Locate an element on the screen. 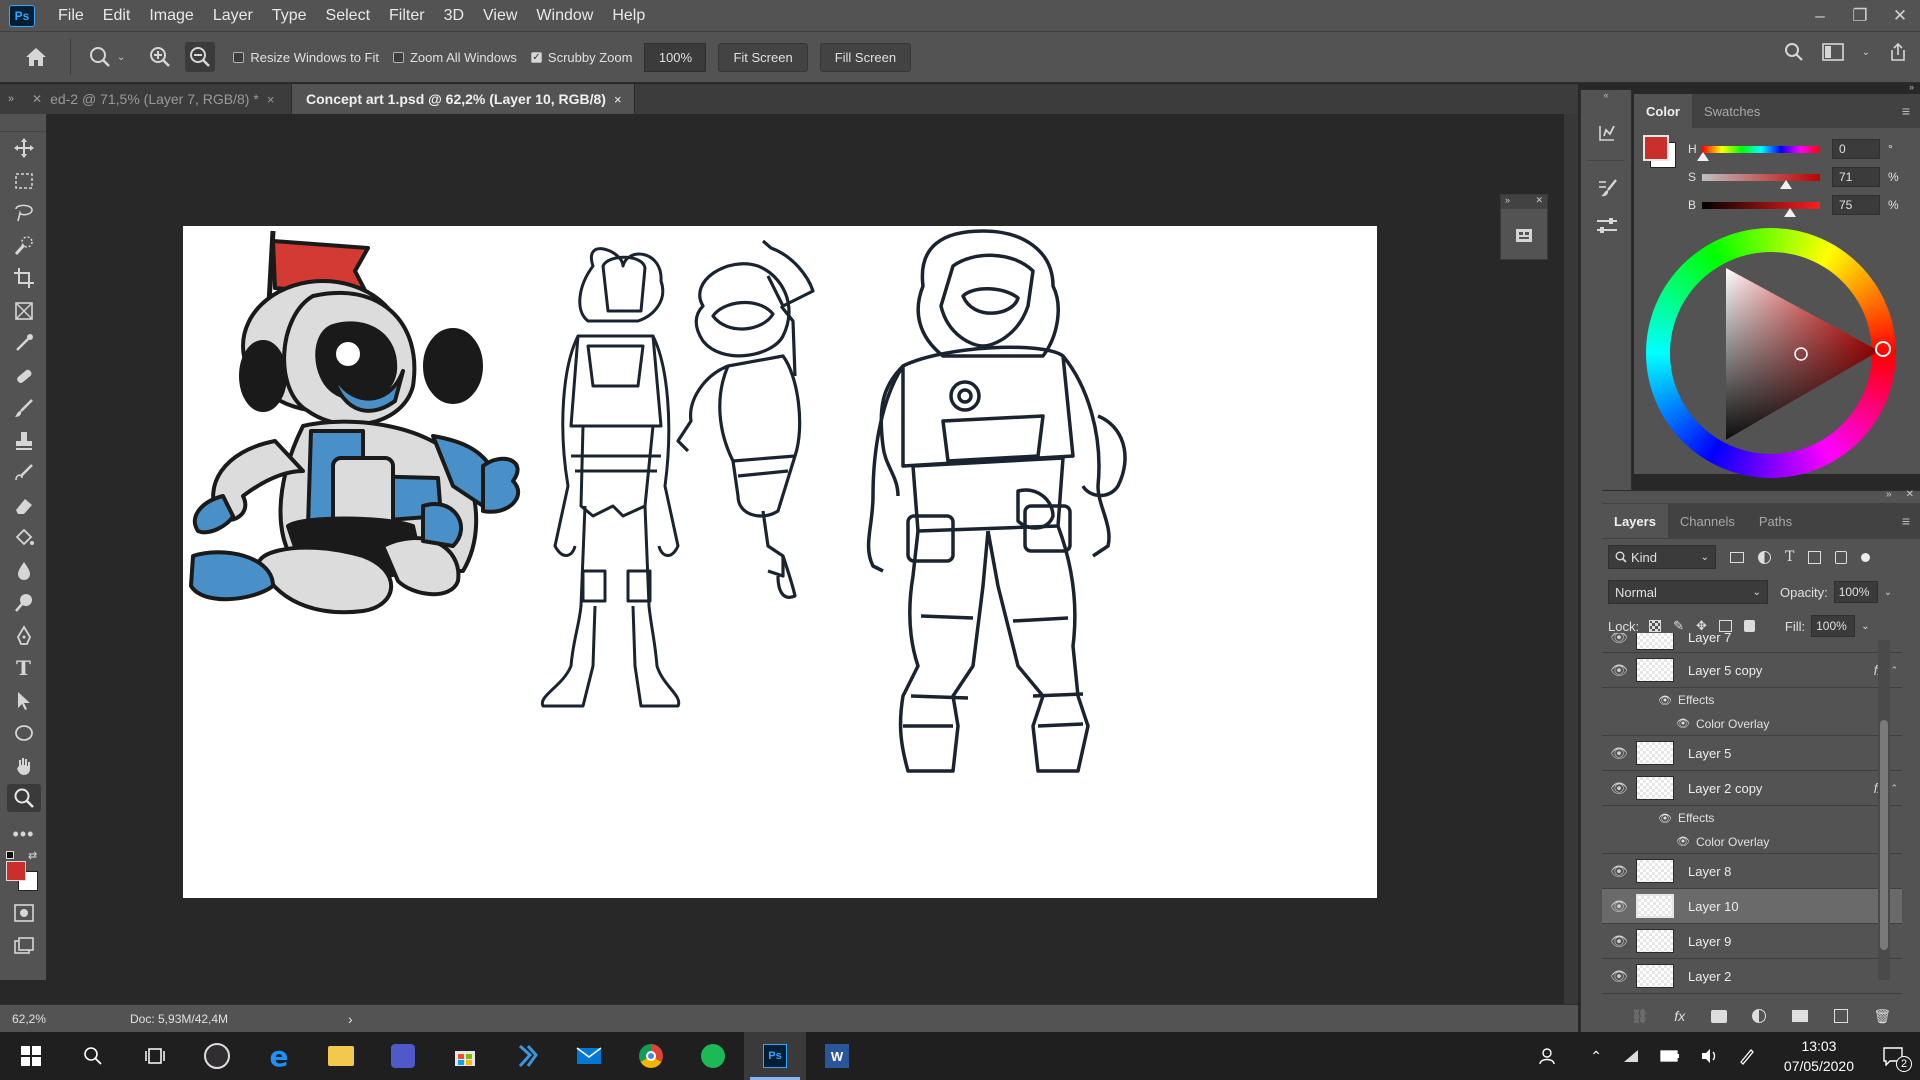 Image resolution: width=1920 pixels, height=1080 pixels. filter-smart-object-icon is located at coordinates (1841, 557).